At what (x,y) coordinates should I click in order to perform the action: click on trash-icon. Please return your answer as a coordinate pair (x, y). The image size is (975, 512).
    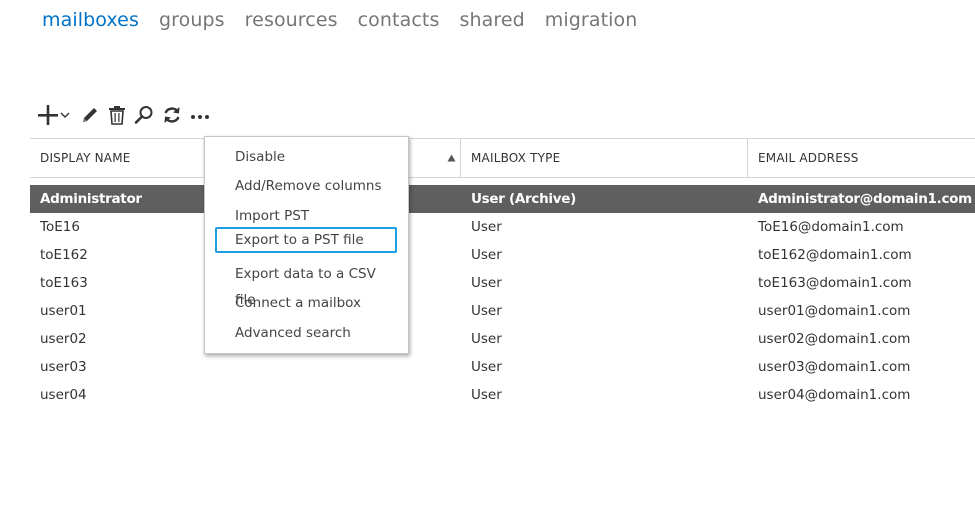
    Looking at the image, I should click on (117, 115).